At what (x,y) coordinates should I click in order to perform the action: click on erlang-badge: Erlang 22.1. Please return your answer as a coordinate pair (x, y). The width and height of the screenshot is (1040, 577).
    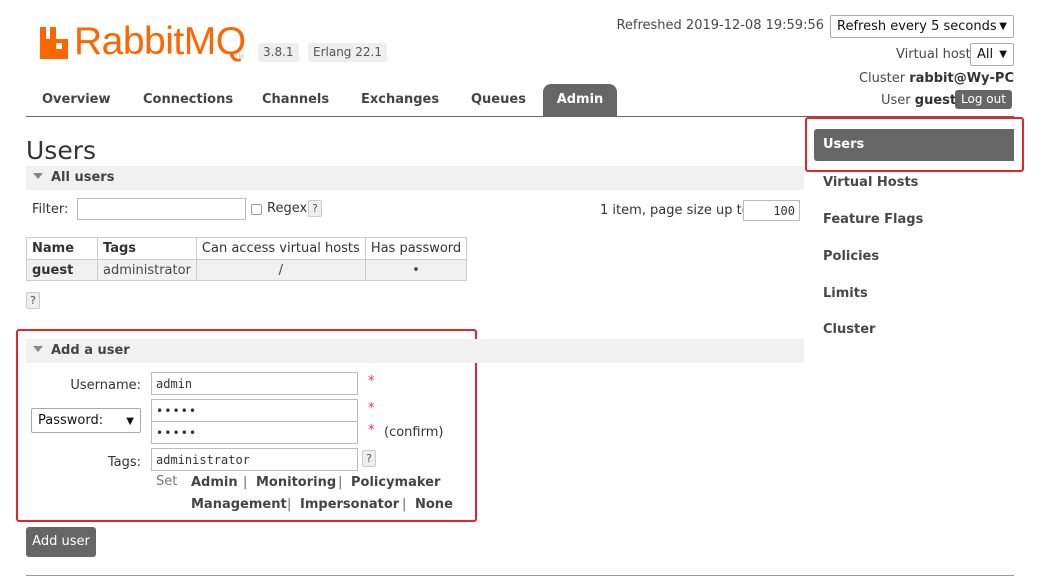
    Looking at the image, I should click on (347, 52).